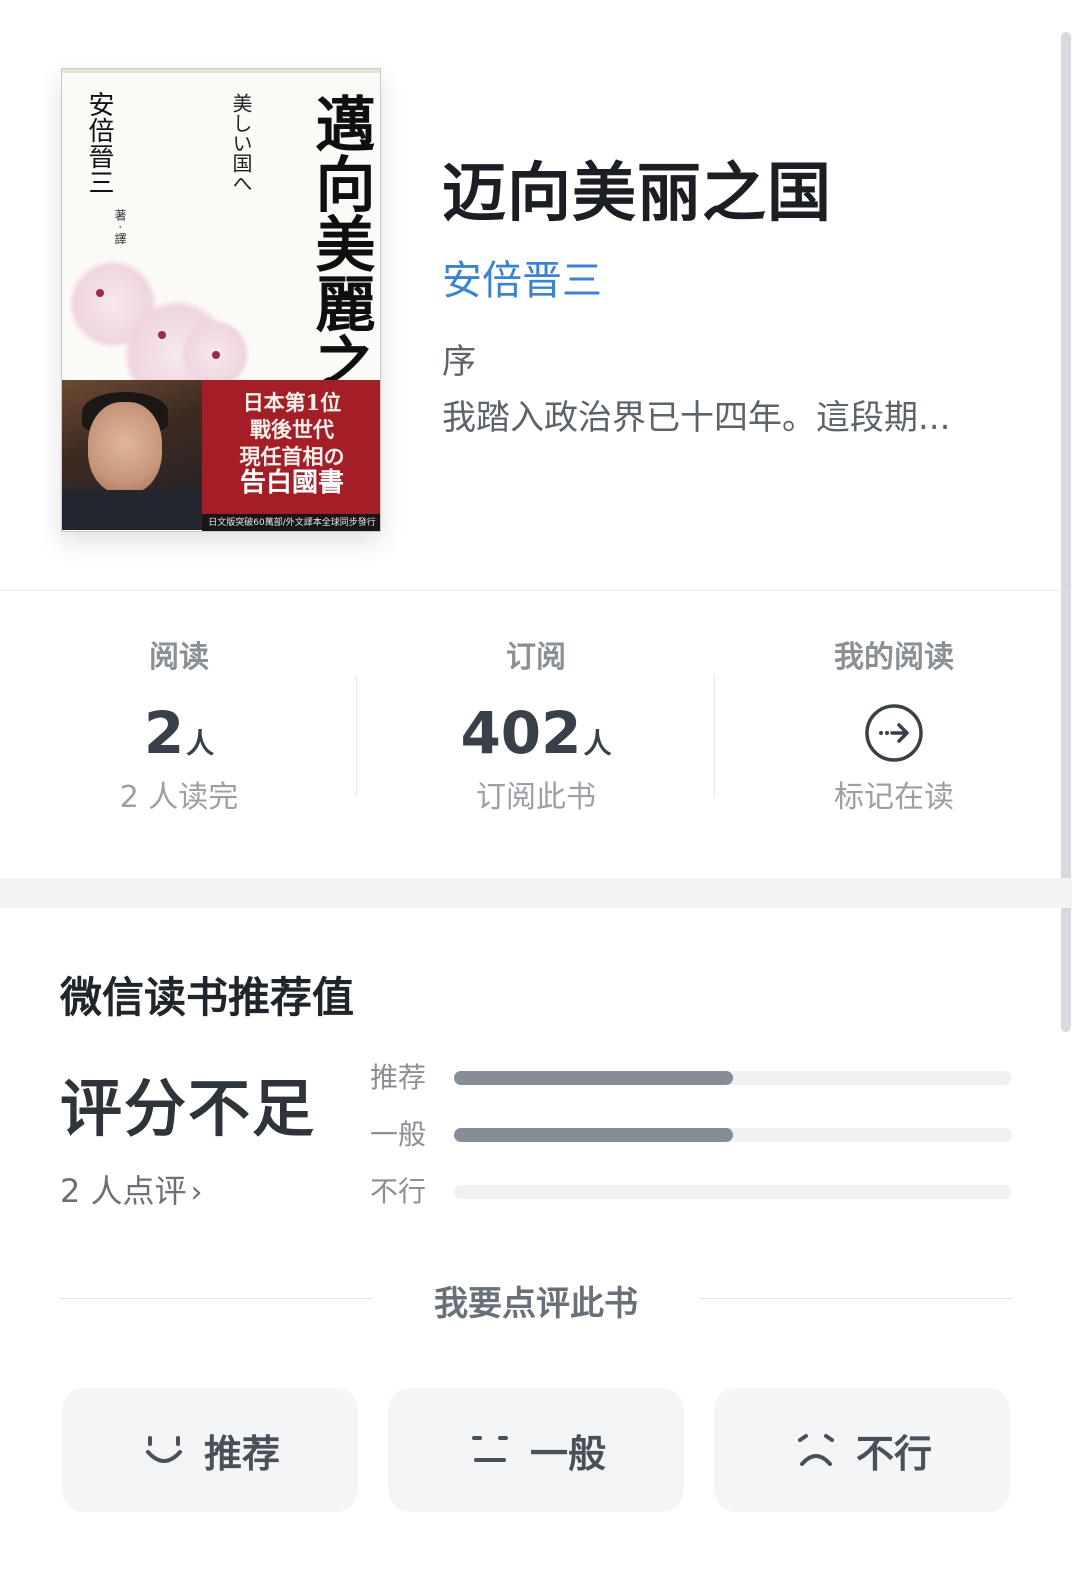  Describe the element at coordinates (221, 71) in the screenshot. I see `cover-top-rule` at that location.